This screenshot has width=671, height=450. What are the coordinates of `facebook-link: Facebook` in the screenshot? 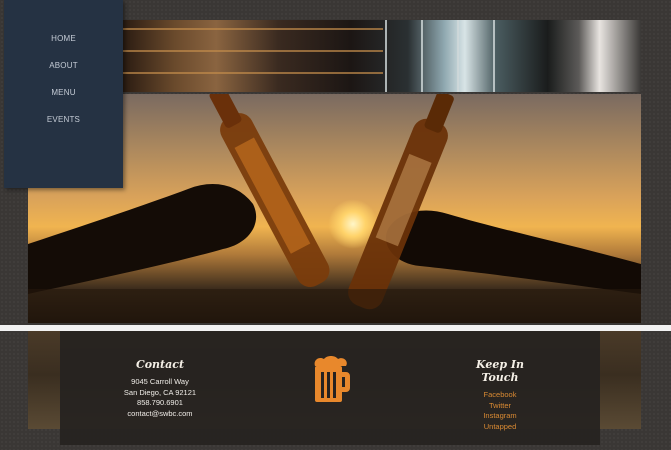 It's located at (500, 395).